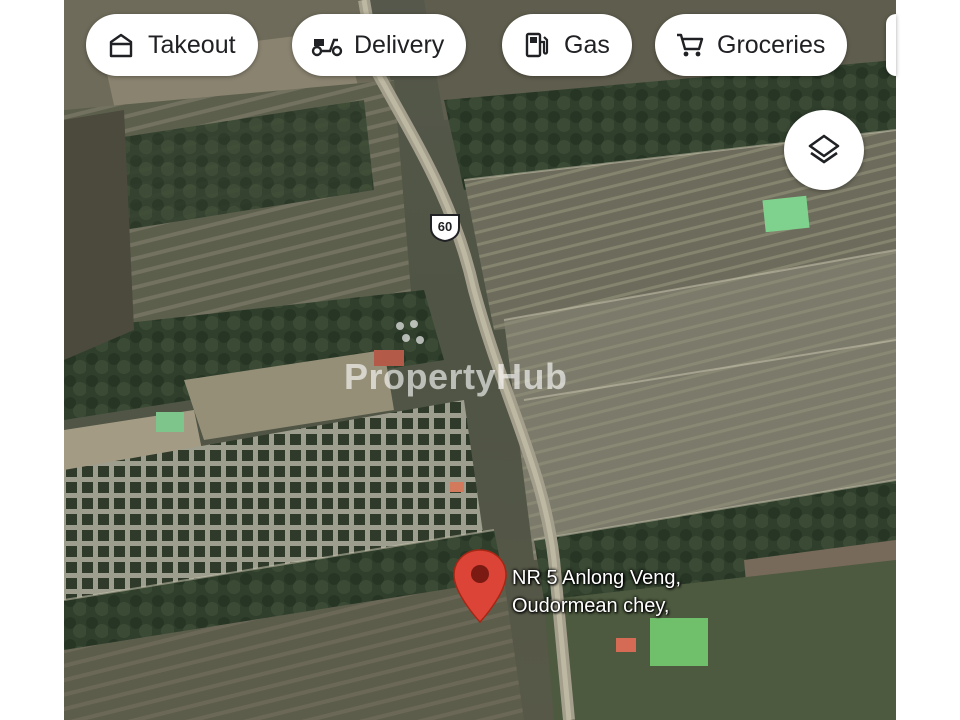 The width and height of the screenshot is (960, 720). What do you see at coordinates (891, 45) in the screenshot?
I see `chip-more-partial` at bounding box center [891, 45].